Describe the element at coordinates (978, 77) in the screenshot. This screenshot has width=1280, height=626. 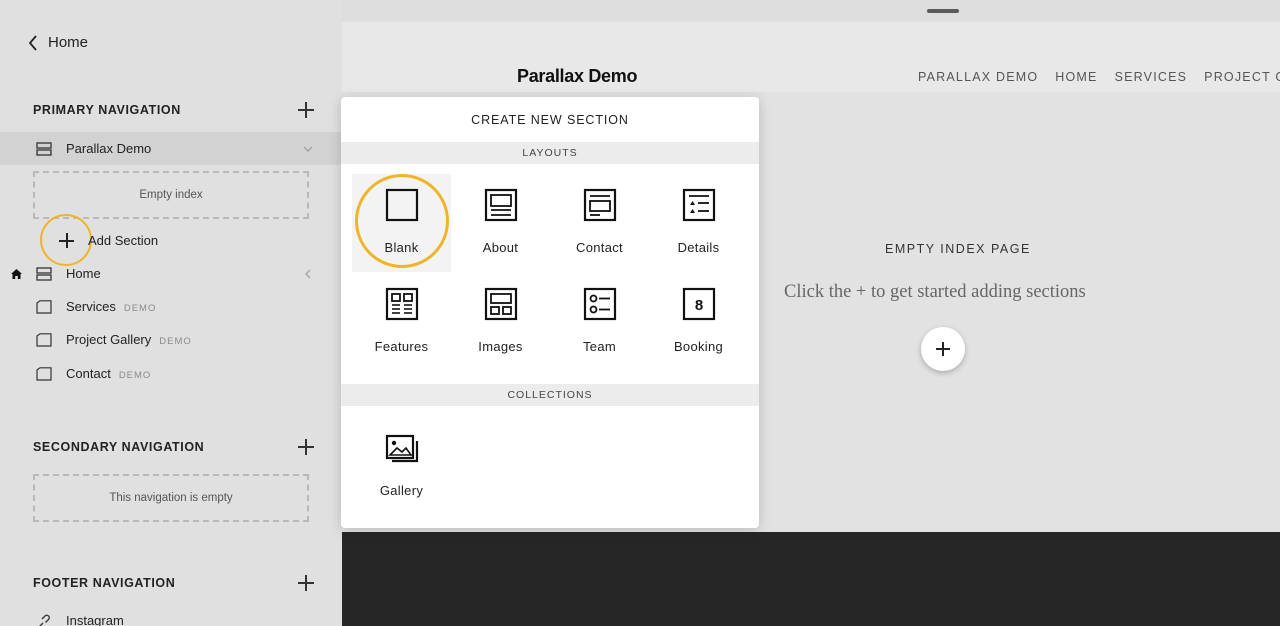
I see `site-nav-item: PARALLAX DEMO` at that location.